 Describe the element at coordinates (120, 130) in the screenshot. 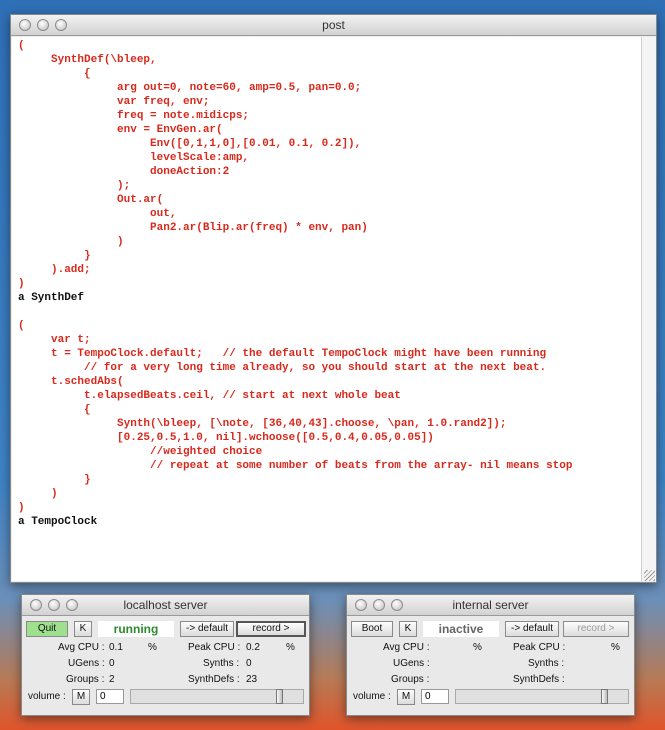

I see `post-code-line: env = EnvGen.ar(` at that location.